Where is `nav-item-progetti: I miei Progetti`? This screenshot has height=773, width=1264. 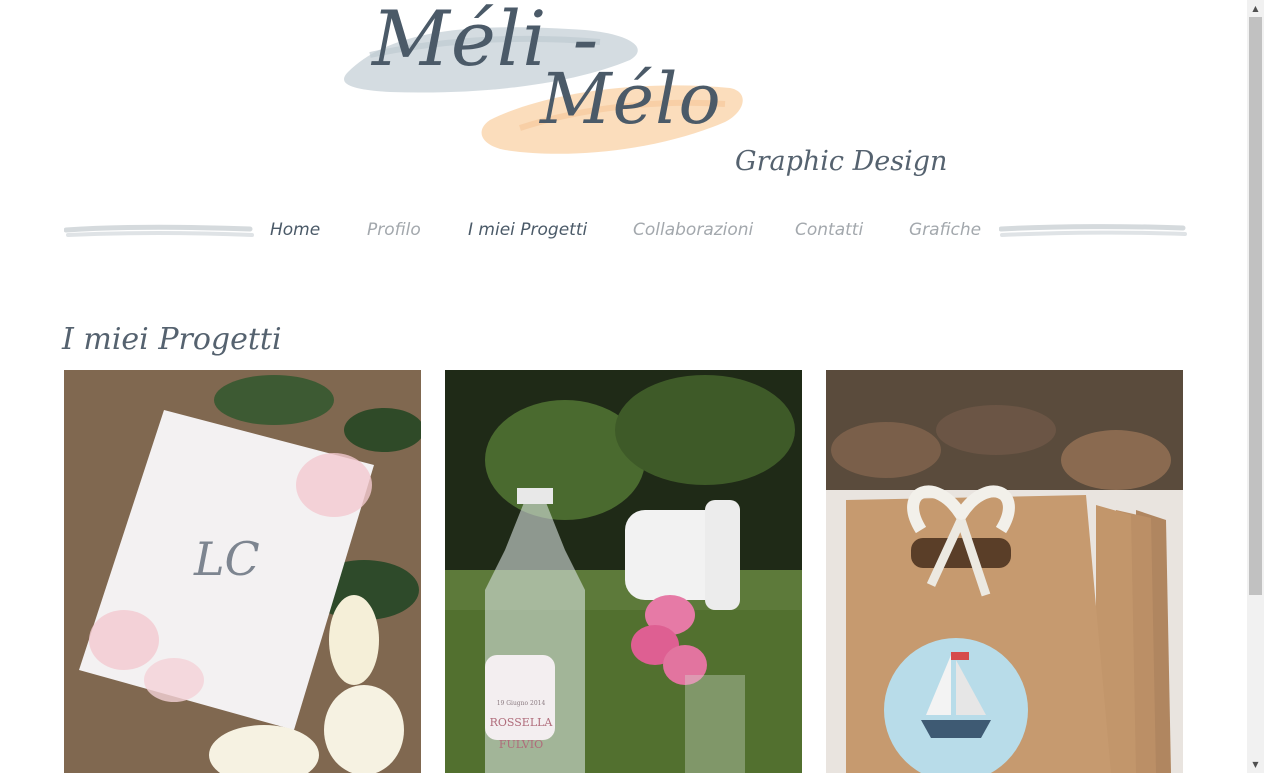 nav-item-progetti: I miei Progetti is located at coordinates (527, 230).